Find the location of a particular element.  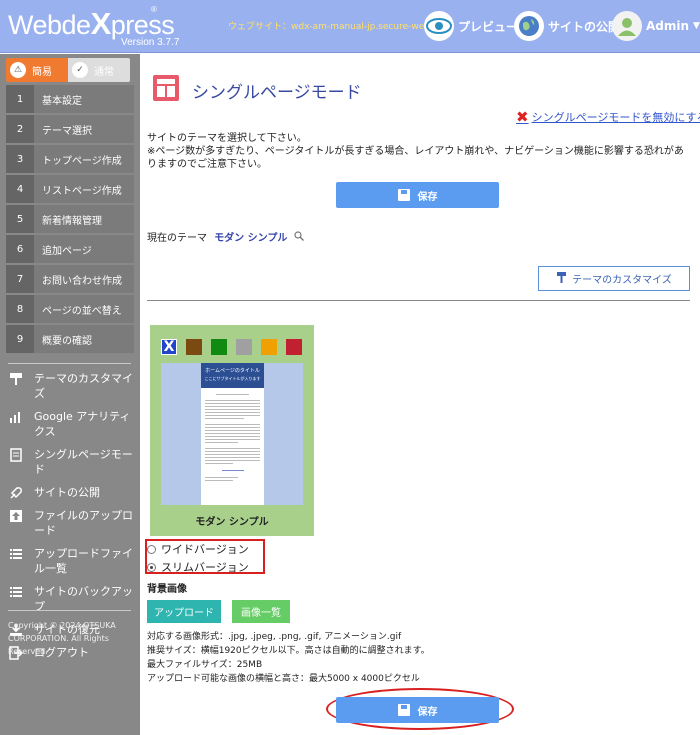

step-label: 新着情報管理 is located at coordinates (72, 221).